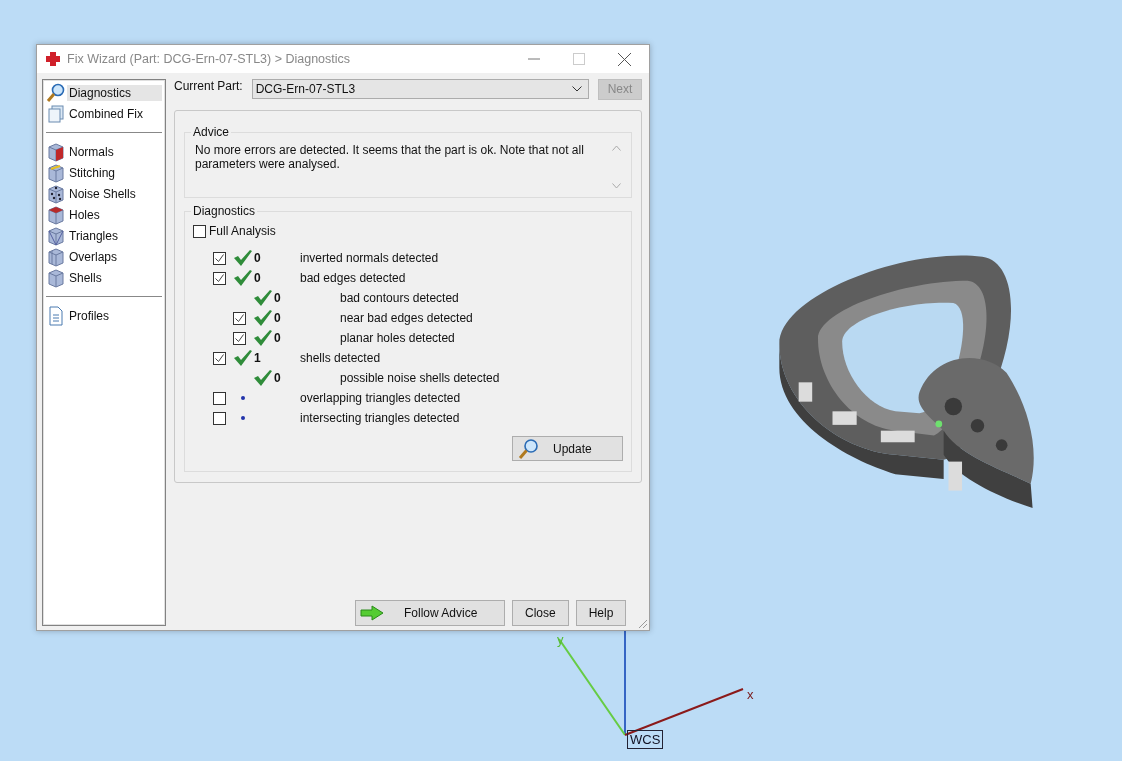 The height and width of the screenshot is (761, 1122). I want to click on sidebar-item: Combined Fix, so click(114, 113).